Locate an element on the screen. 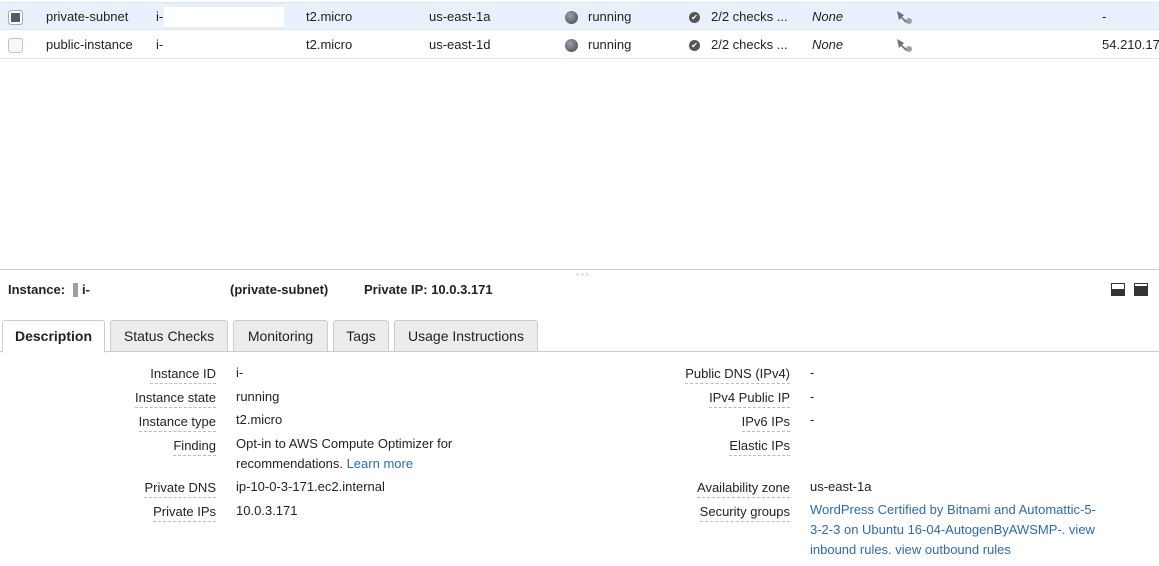 Image resolution: width=1159 pixels, height=566 pixels. value-ipv6-ips: - is located at coordinates (812, 419).